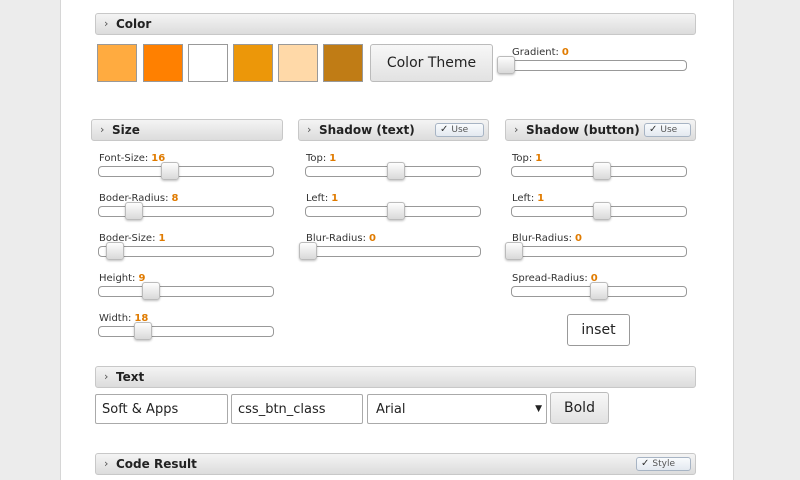  Describe the element at coordinates (170, 171) in the screenshot. I see `font-size-slider-thumb` at that location.